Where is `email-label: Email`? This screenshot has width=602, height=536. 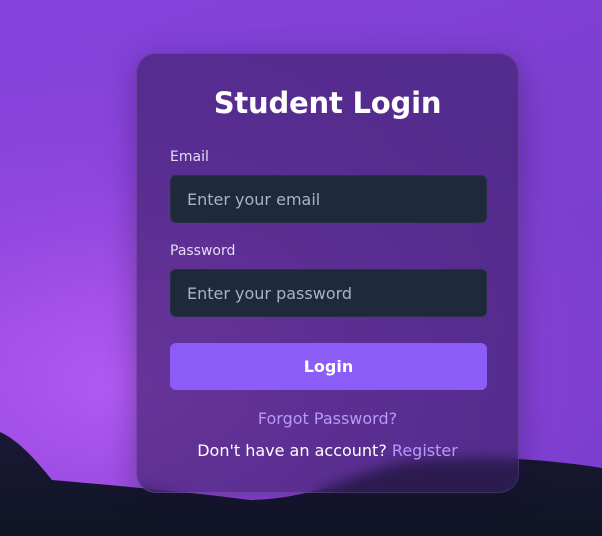
email-label: Email is located at coordinates (189, 157).